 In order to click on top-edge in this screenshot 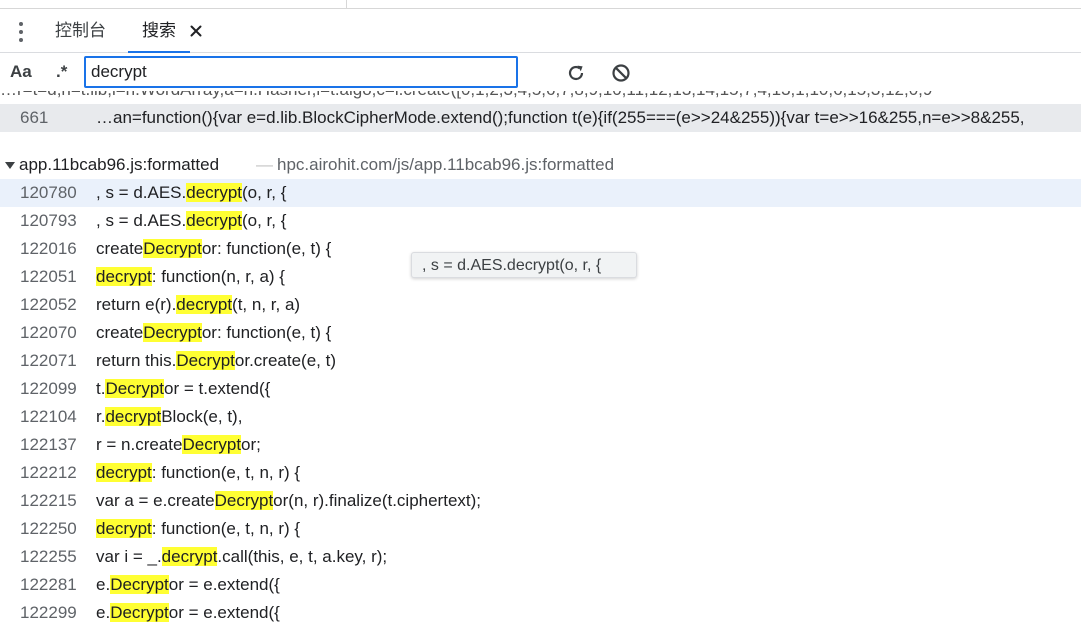, I will do `click(540, 5)`.